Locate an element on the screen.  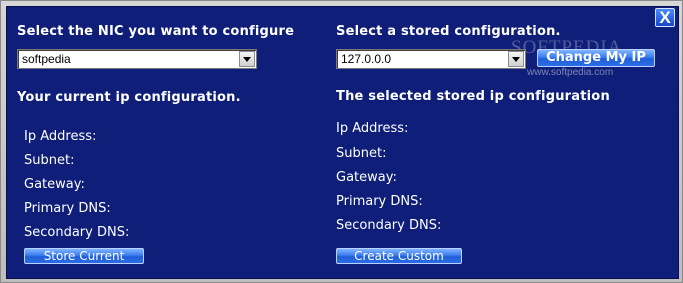
nic-heading: Select the NIC you want to configure is located at coordinates (156, 31).